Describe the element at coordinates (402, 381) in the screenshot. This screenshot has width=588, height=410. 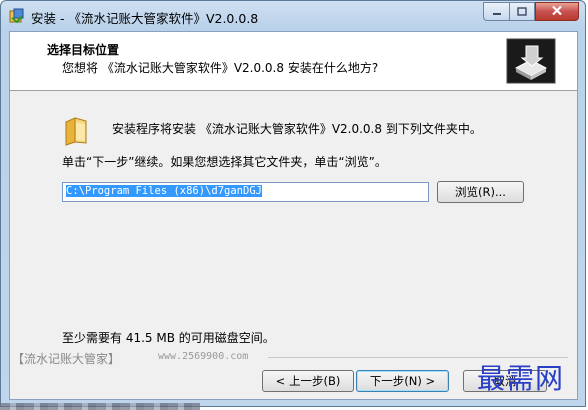
I see `next-button: 下一步(N) >` at that location.